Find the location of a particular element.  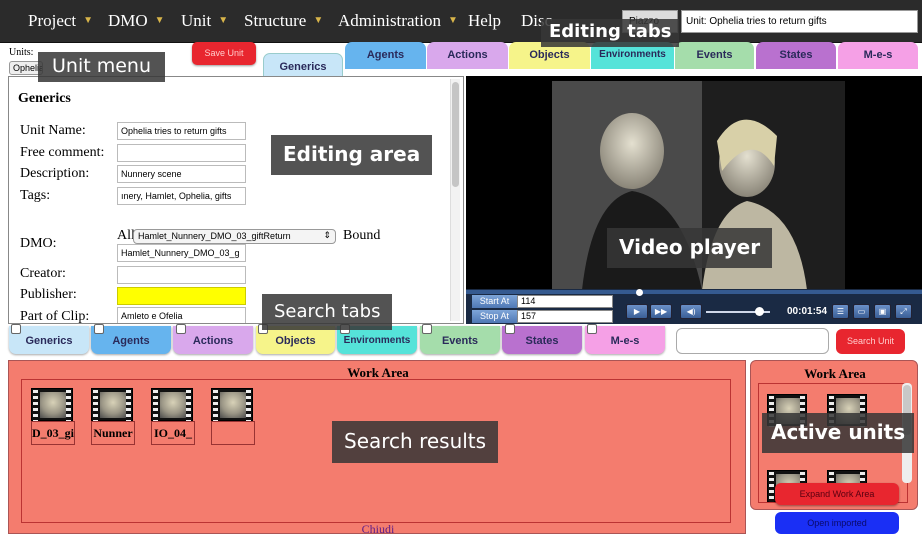

result-label: IO_04_ is located at coordinates (173, 433).